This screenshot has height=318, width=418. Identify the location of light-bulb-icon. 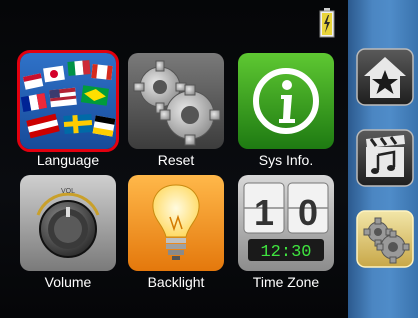
(176, 223).